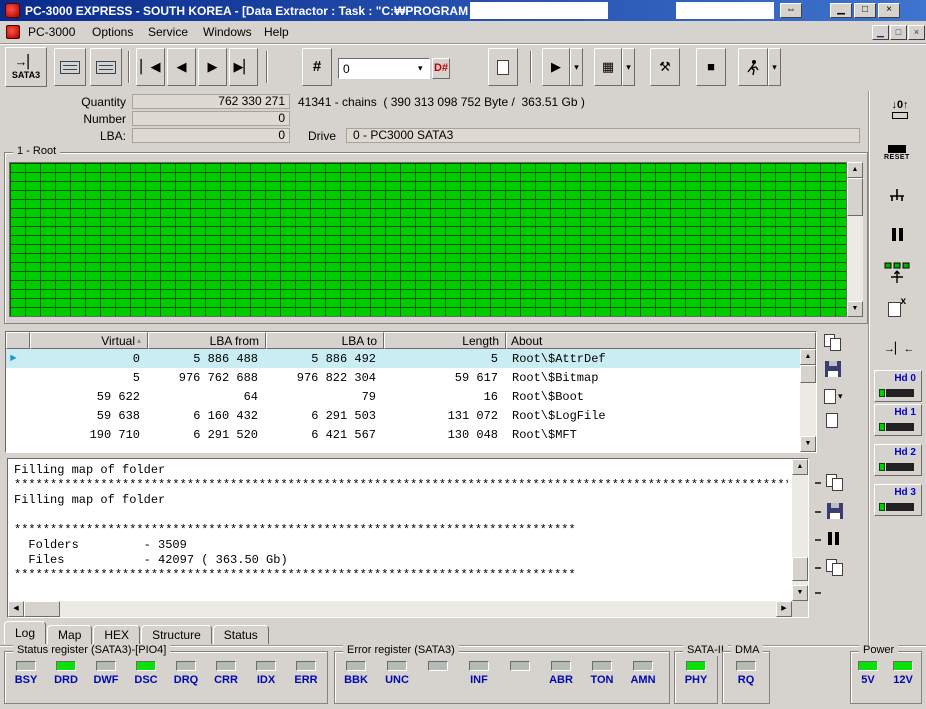 The width and height of the screenshot is (926, 709). I want to click on drive-power-button: ↓0↑, so click(900, 109).